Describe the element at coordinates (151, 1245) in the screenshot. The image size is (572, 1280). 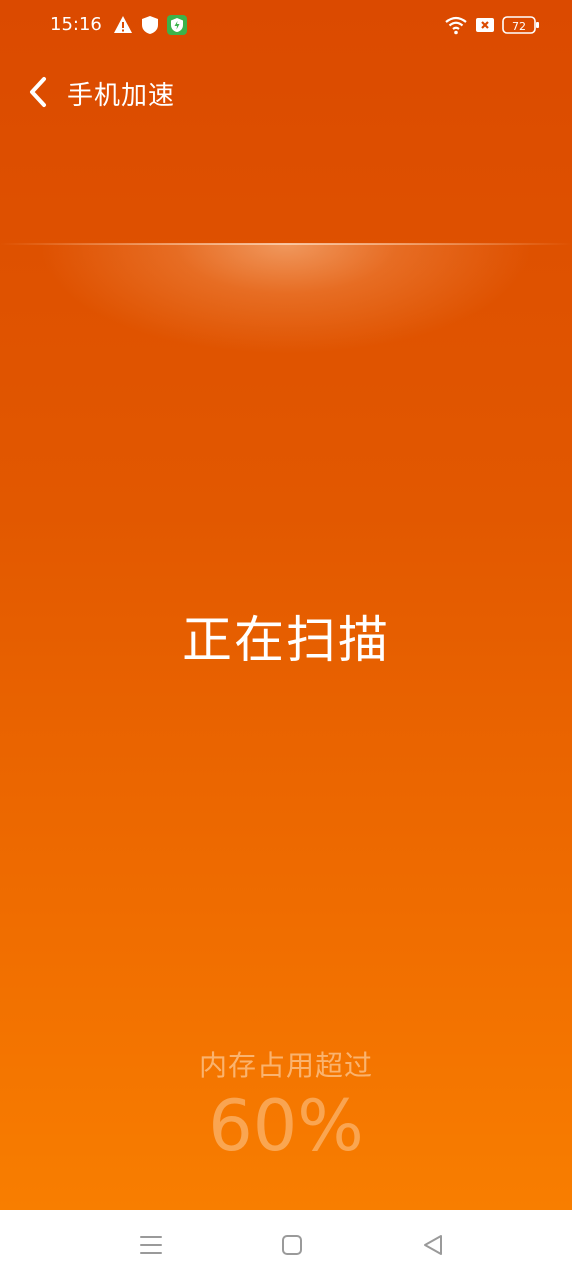
I see `menu-icon` at that location.